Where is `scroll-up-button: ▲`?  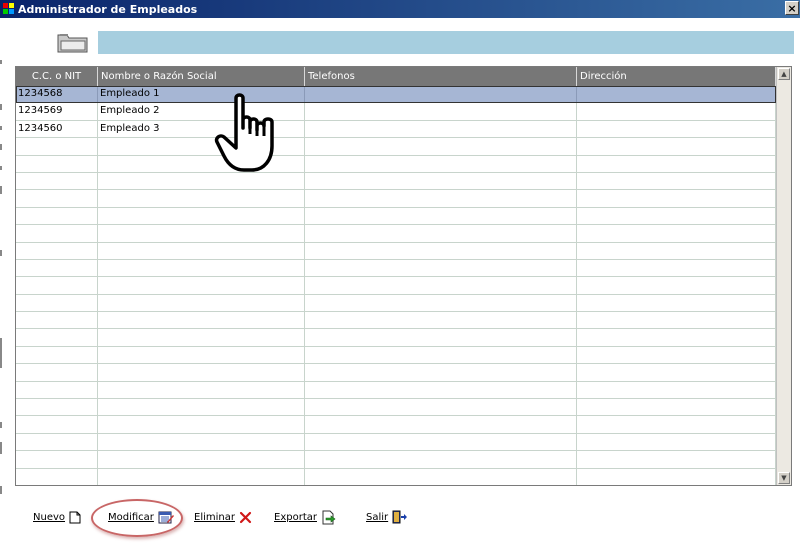
scroll-up-button: ▲ is located at coordinates (784, 74).